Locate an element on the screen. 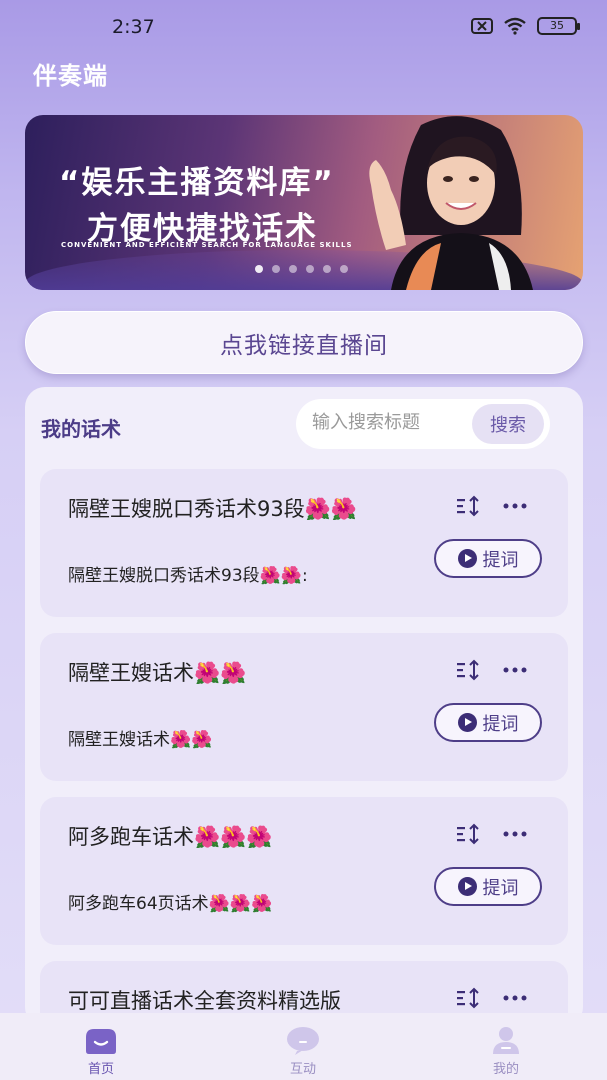 Image resolution: width=607 pixels, height=1080 pixels. home-icon is located at coordinates (101, 1041).